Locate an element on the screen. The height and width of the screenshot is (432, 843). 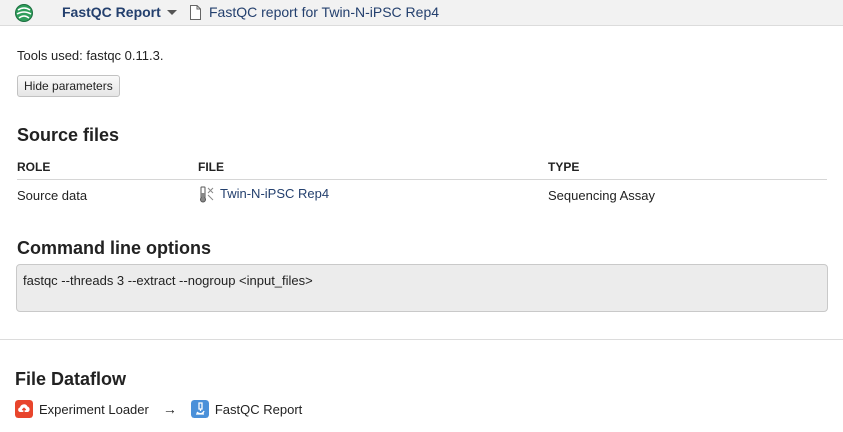
microscope-icon is located at coordinates (199, 409).